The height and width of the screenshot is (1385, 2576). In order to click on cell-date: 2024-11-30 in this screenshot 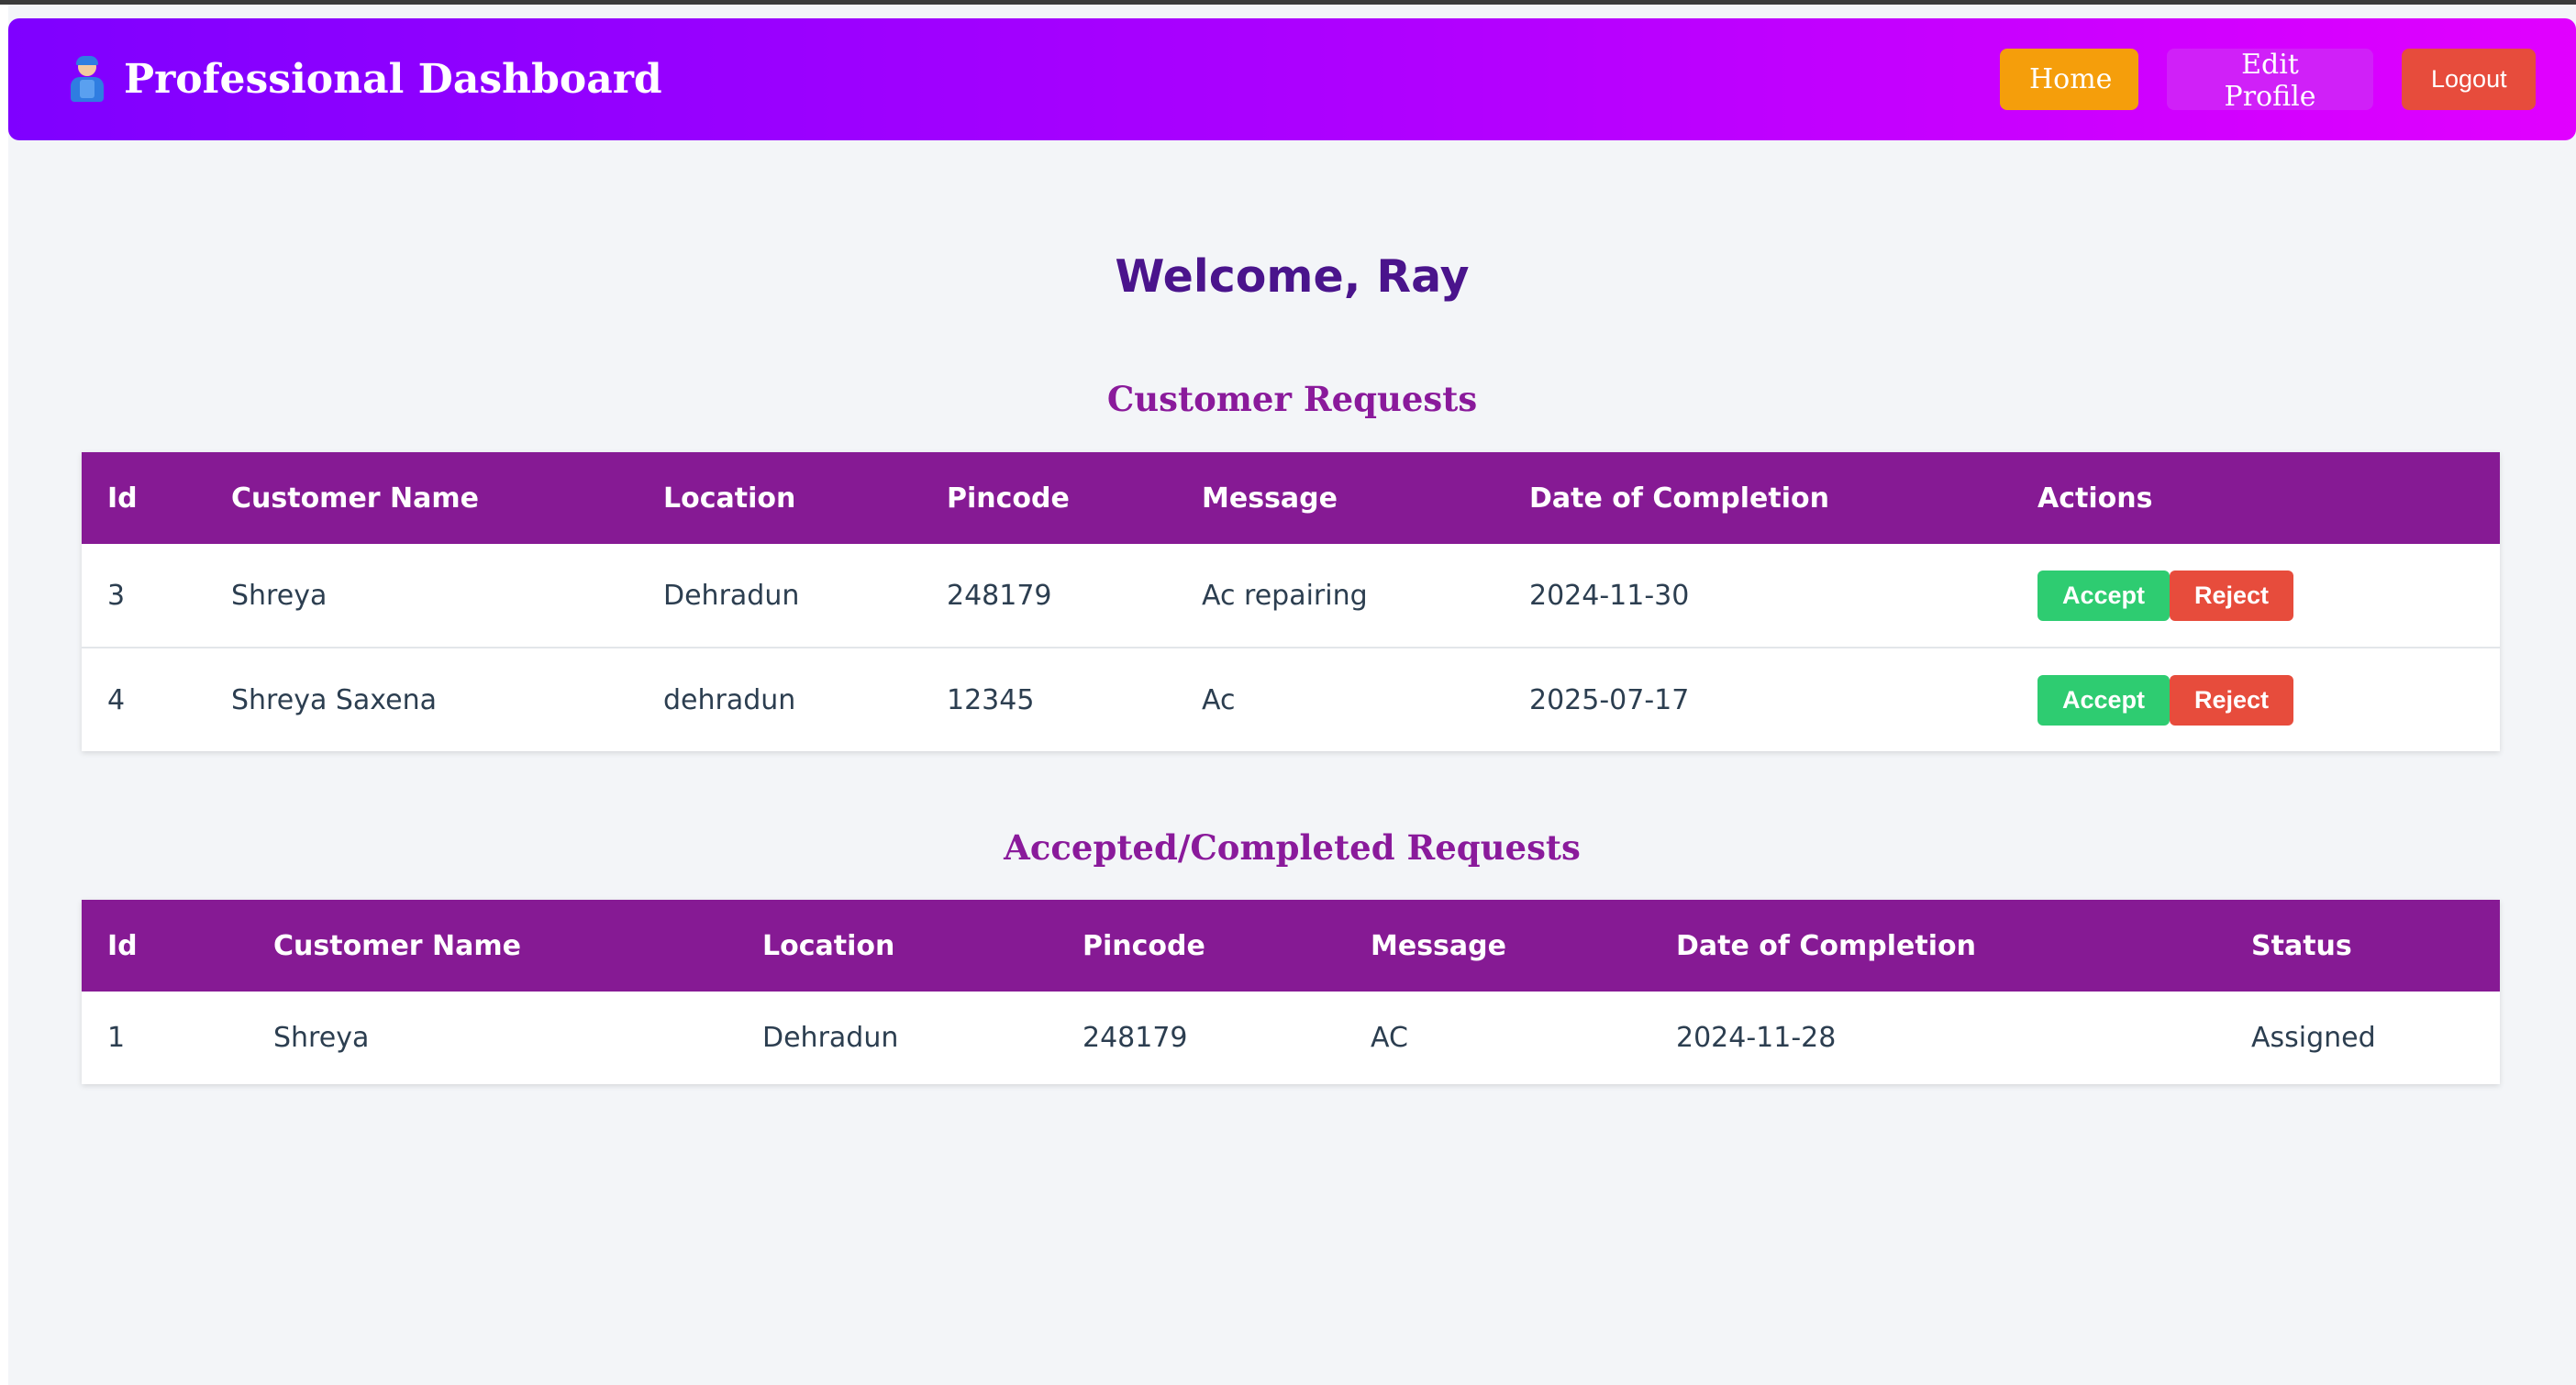, I will do `click(1609, 595)`.